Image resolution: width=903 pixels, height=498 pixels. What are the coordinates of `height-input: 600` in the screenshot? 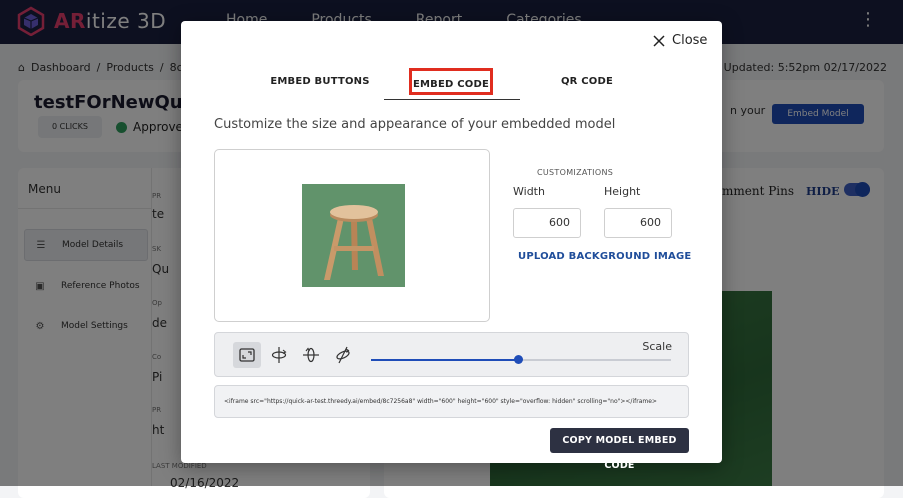 It's located at (638, 223).